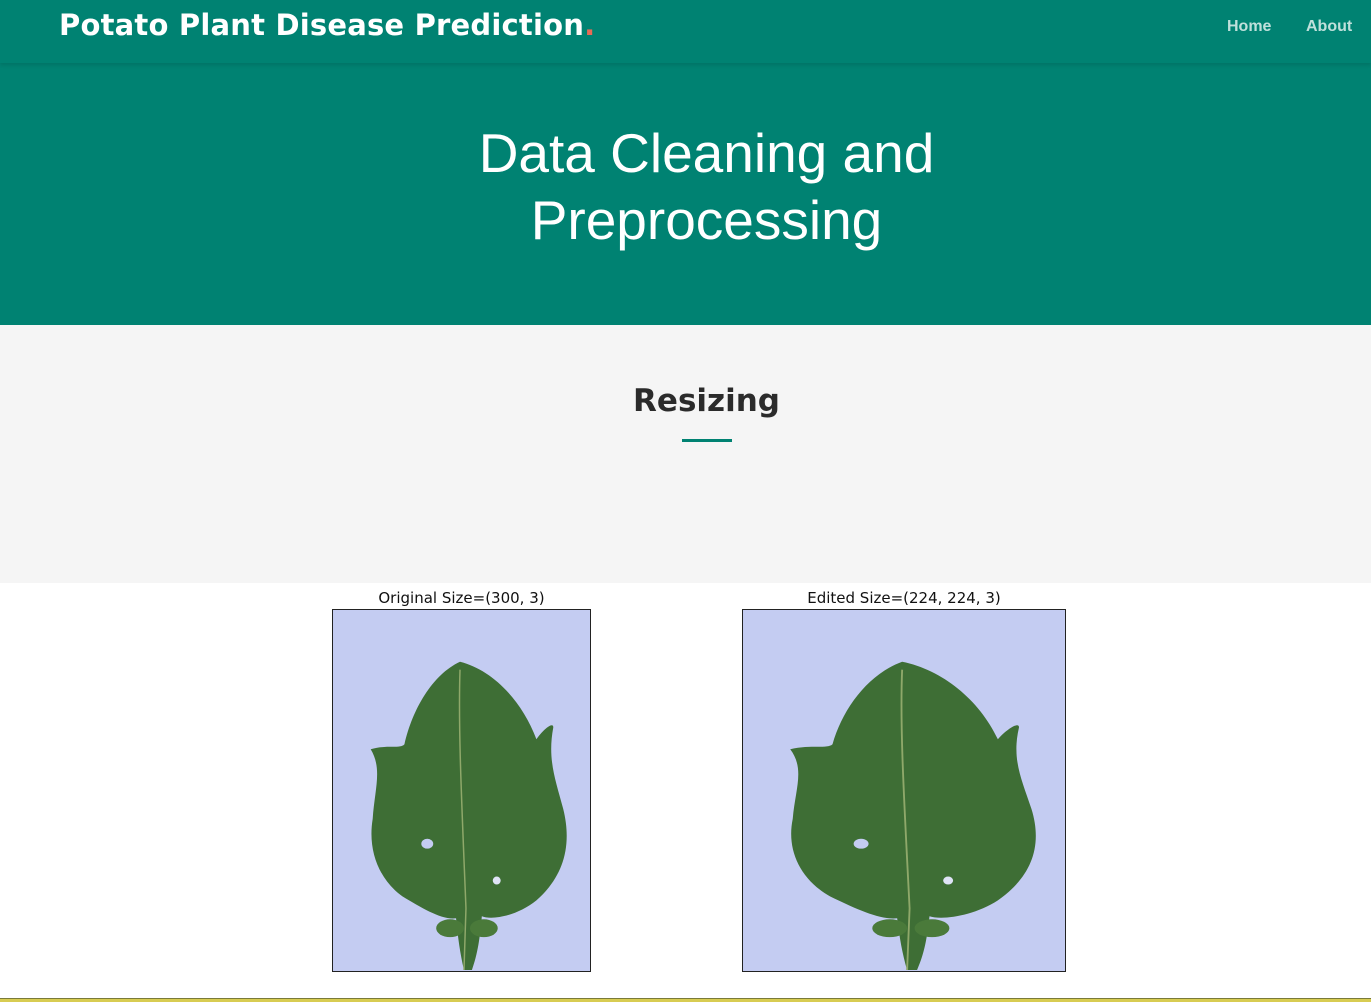  What do you see at coordinates (706, 401) in the screenshot?
I see `section-title: Resizing` at bounding box center [706, 401].